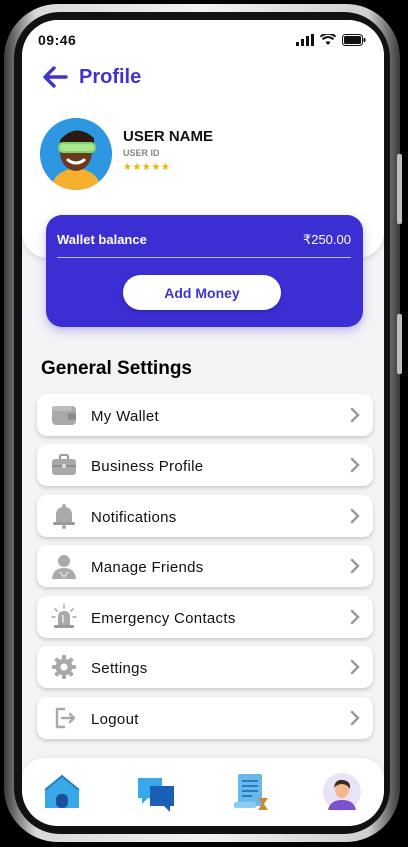  What do you see at coordinates (205, 465) in the screenshot?
I see `menu-item-business-profile: Business Profile` at bounding box center [205, 465].